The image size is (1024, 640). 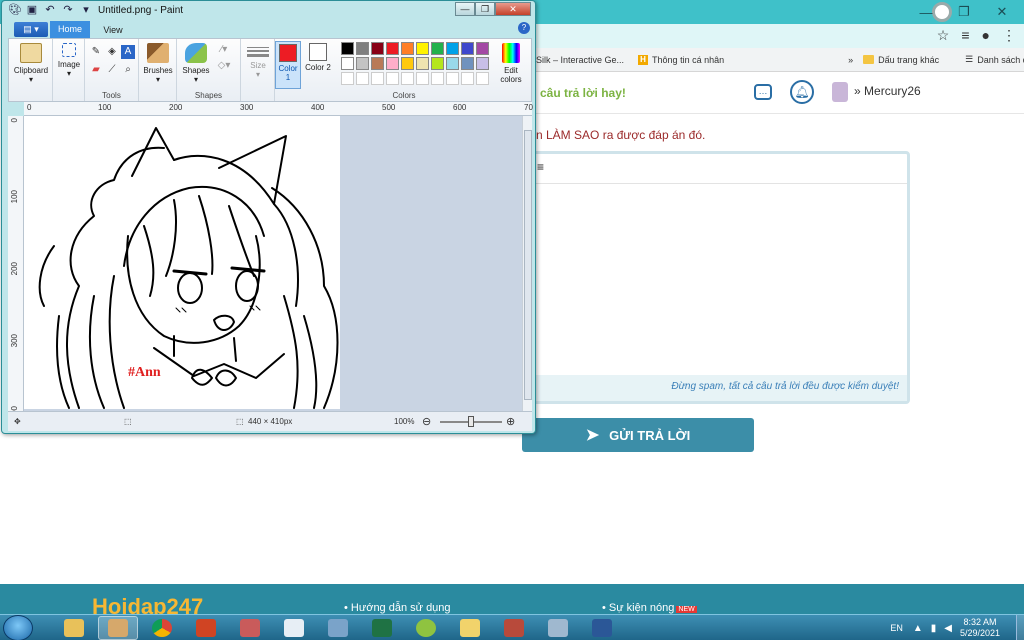 I want to click on magnifier-icon: ⌕, so click(x=128, y=70).